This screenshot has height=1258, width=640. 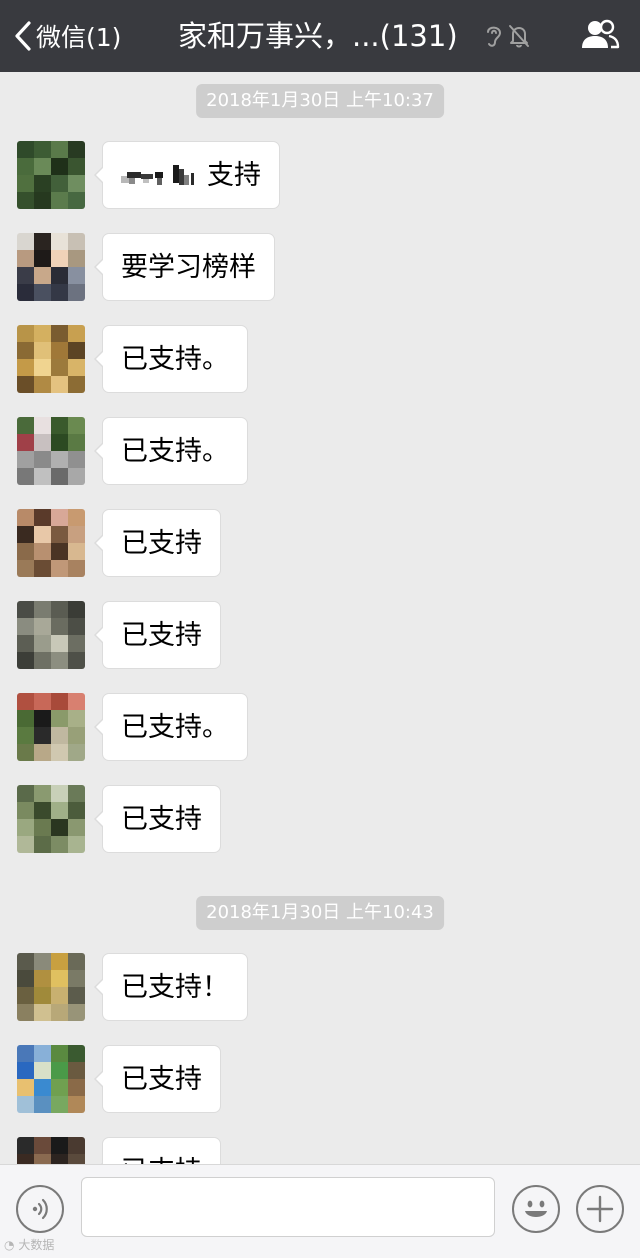 I want to click on message-row: 要学习榜样, so click(x=320, y=268).